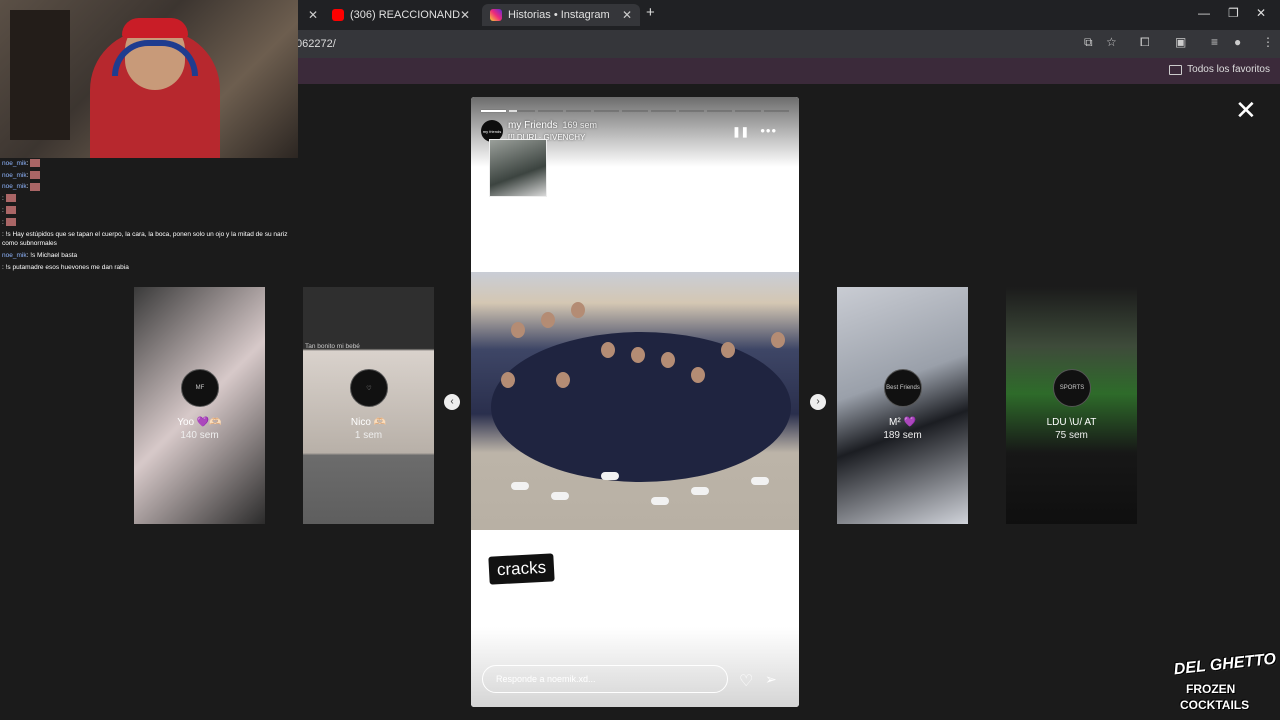 The image size is (1280, 720). What do you see at coordinates (369, 388) in the screenshot?
I see `story-avatar: ♡` at bounding box center [369, 388].